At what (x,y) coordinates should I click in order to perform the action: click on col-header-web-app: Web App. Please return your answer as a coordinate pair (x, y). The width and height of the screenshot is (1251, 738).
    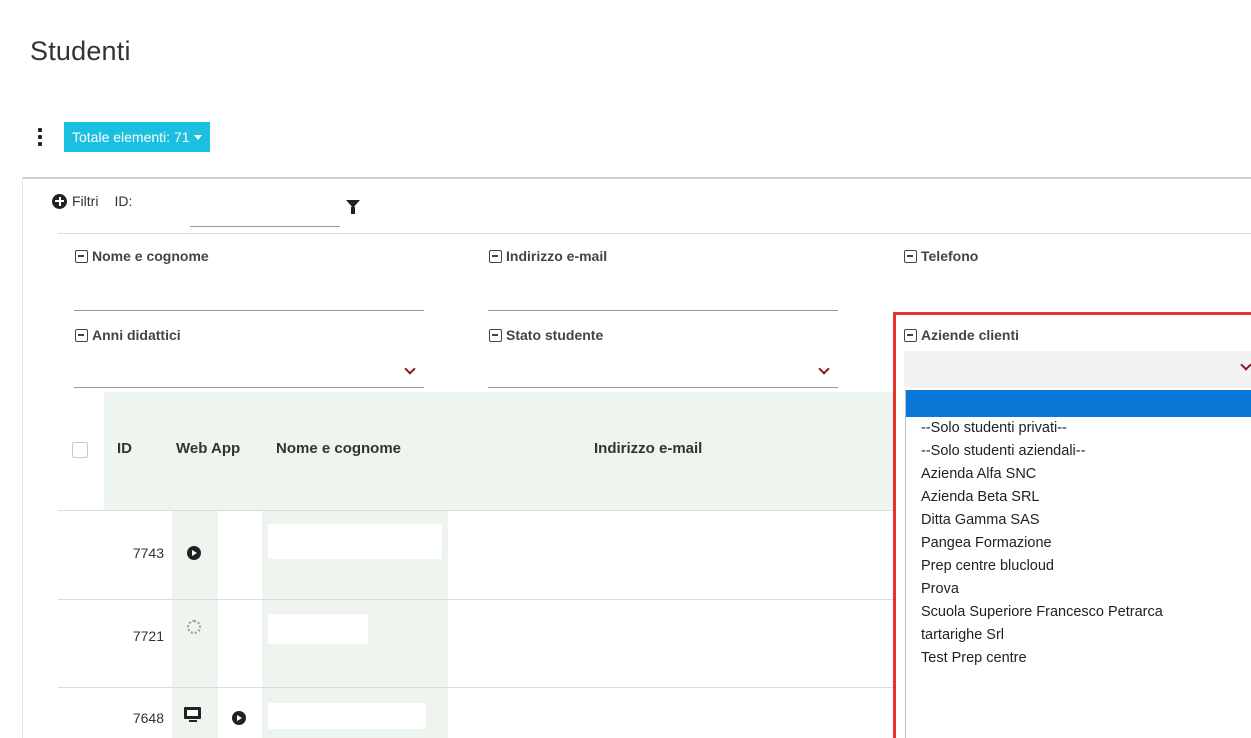
    Looking at the image, I should click on (208, 448).